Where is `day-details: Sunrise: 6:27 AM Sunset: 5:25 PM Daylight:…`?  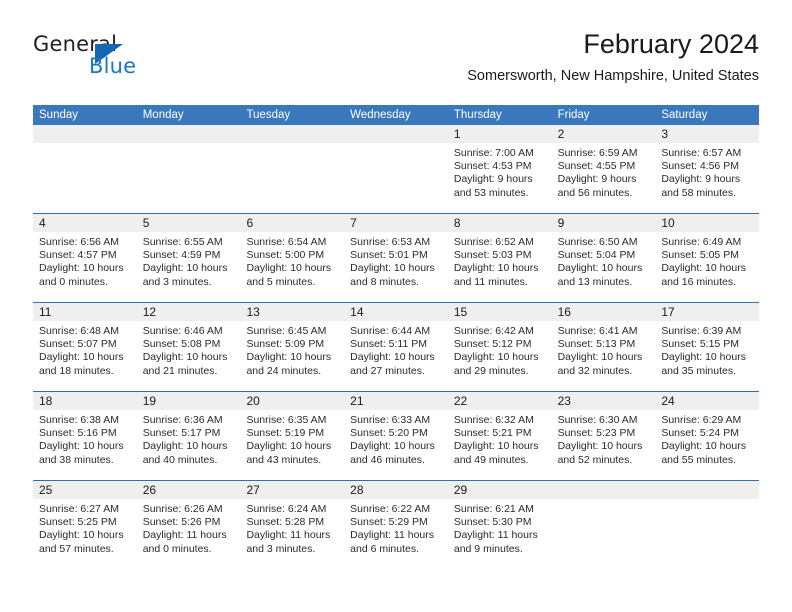
day-details: Sunrise: 6:27 AM Sunset: 5:25 PM Daylight:… is located at coordinates (85, 534).